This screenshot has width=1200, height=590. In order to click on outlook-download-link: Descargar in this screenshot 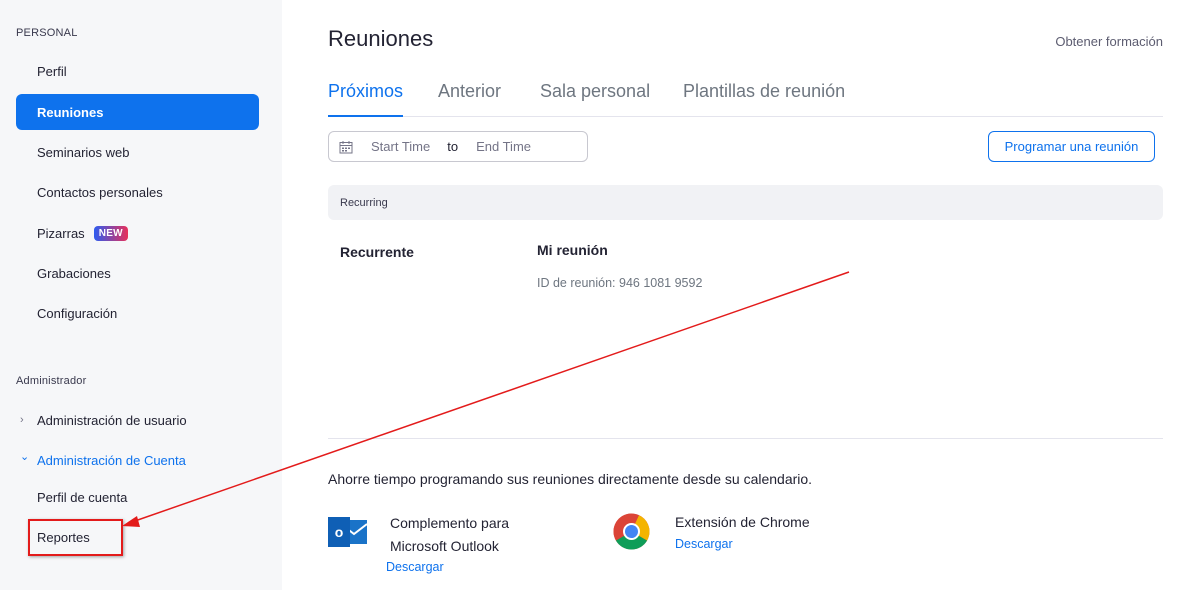, I will do `click(415, 567)`.